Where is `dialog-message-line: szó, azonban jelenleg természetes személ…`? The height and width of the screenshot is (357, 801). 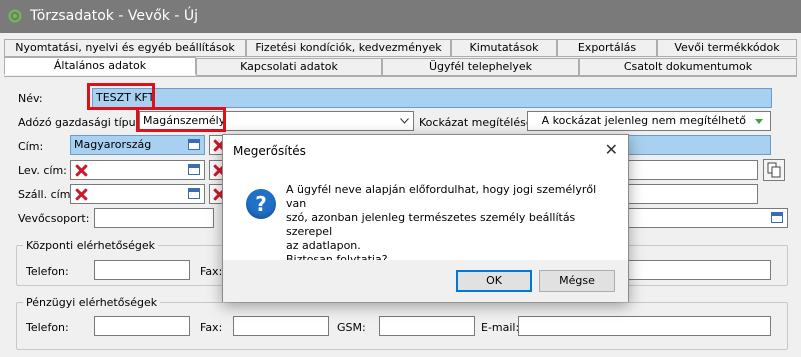
dialog-message-line: szó, azonban jelenleg természetes személ… is located at coordinates (431, 224).